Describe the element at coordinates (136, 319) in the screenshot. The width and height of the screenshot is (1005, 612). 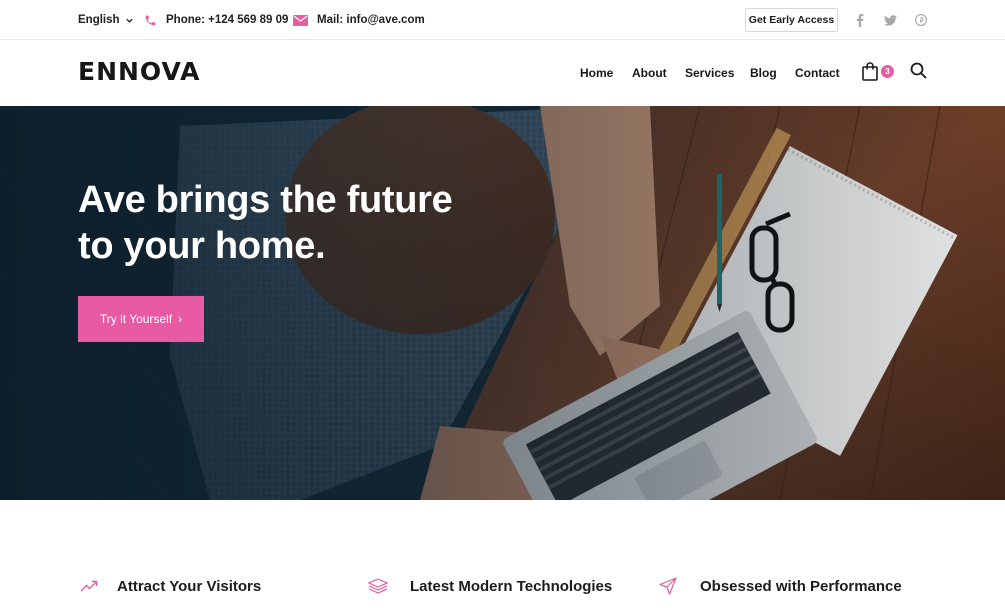
I see `try-it-yourself-label: Try it Yourself` at that location.